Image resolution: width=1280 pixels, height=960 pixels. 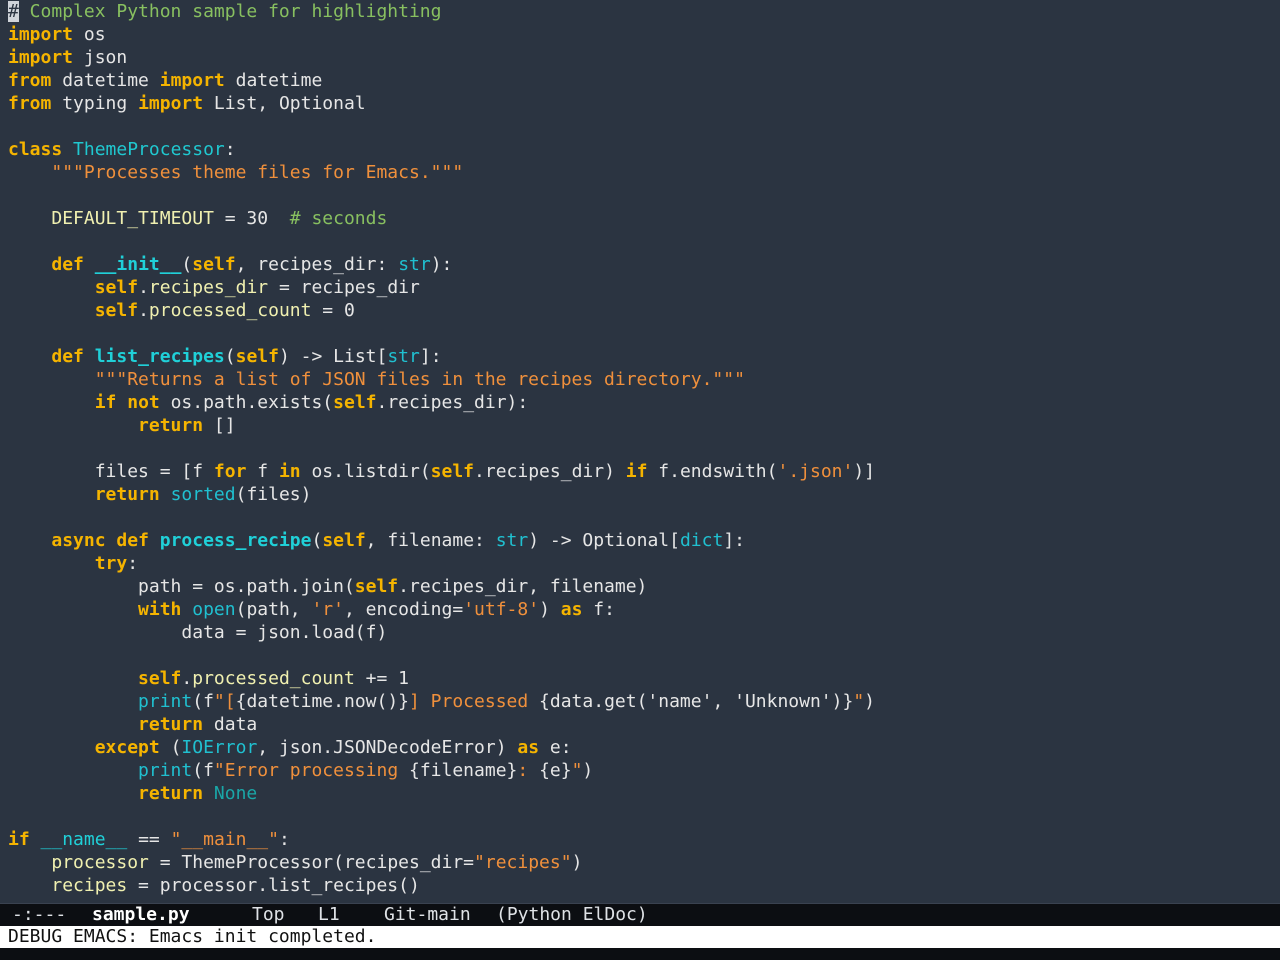 I want to click on modeline-line-number: L1, so click(x=329, y=914).